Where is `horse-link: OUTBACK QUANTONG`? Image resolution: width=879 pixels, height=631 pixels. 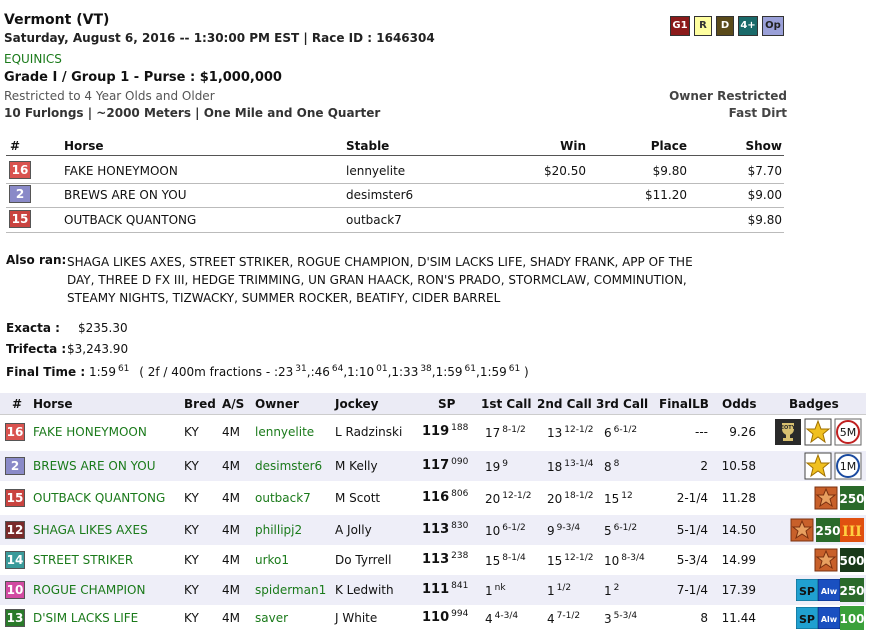
horse-link: OUTBACK QUANTONG is located at coordinates (99, 498).